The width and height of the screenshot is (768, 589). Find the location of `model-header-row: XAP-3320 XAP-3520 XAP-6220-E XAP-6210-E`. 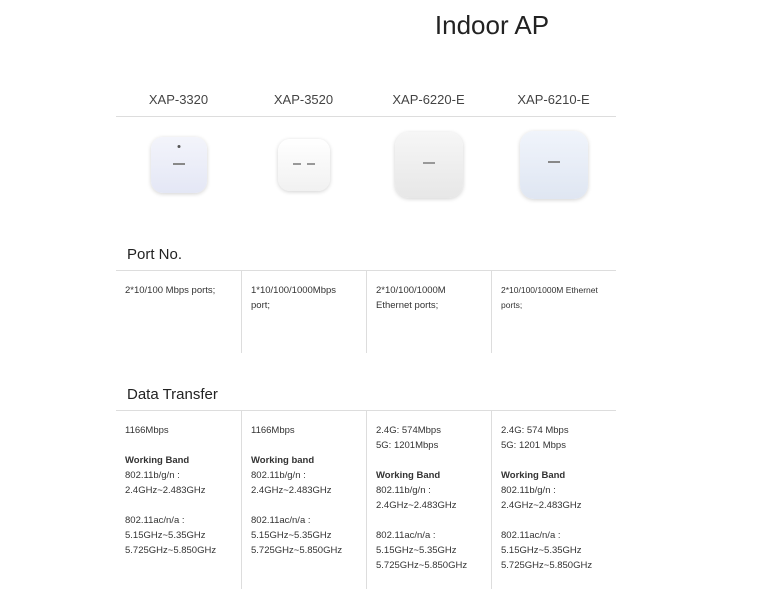

model-header-row: XAP-3320 XAP-3520 XAP-6220-E XAP-6210-E is located at coordinates (366, 104).